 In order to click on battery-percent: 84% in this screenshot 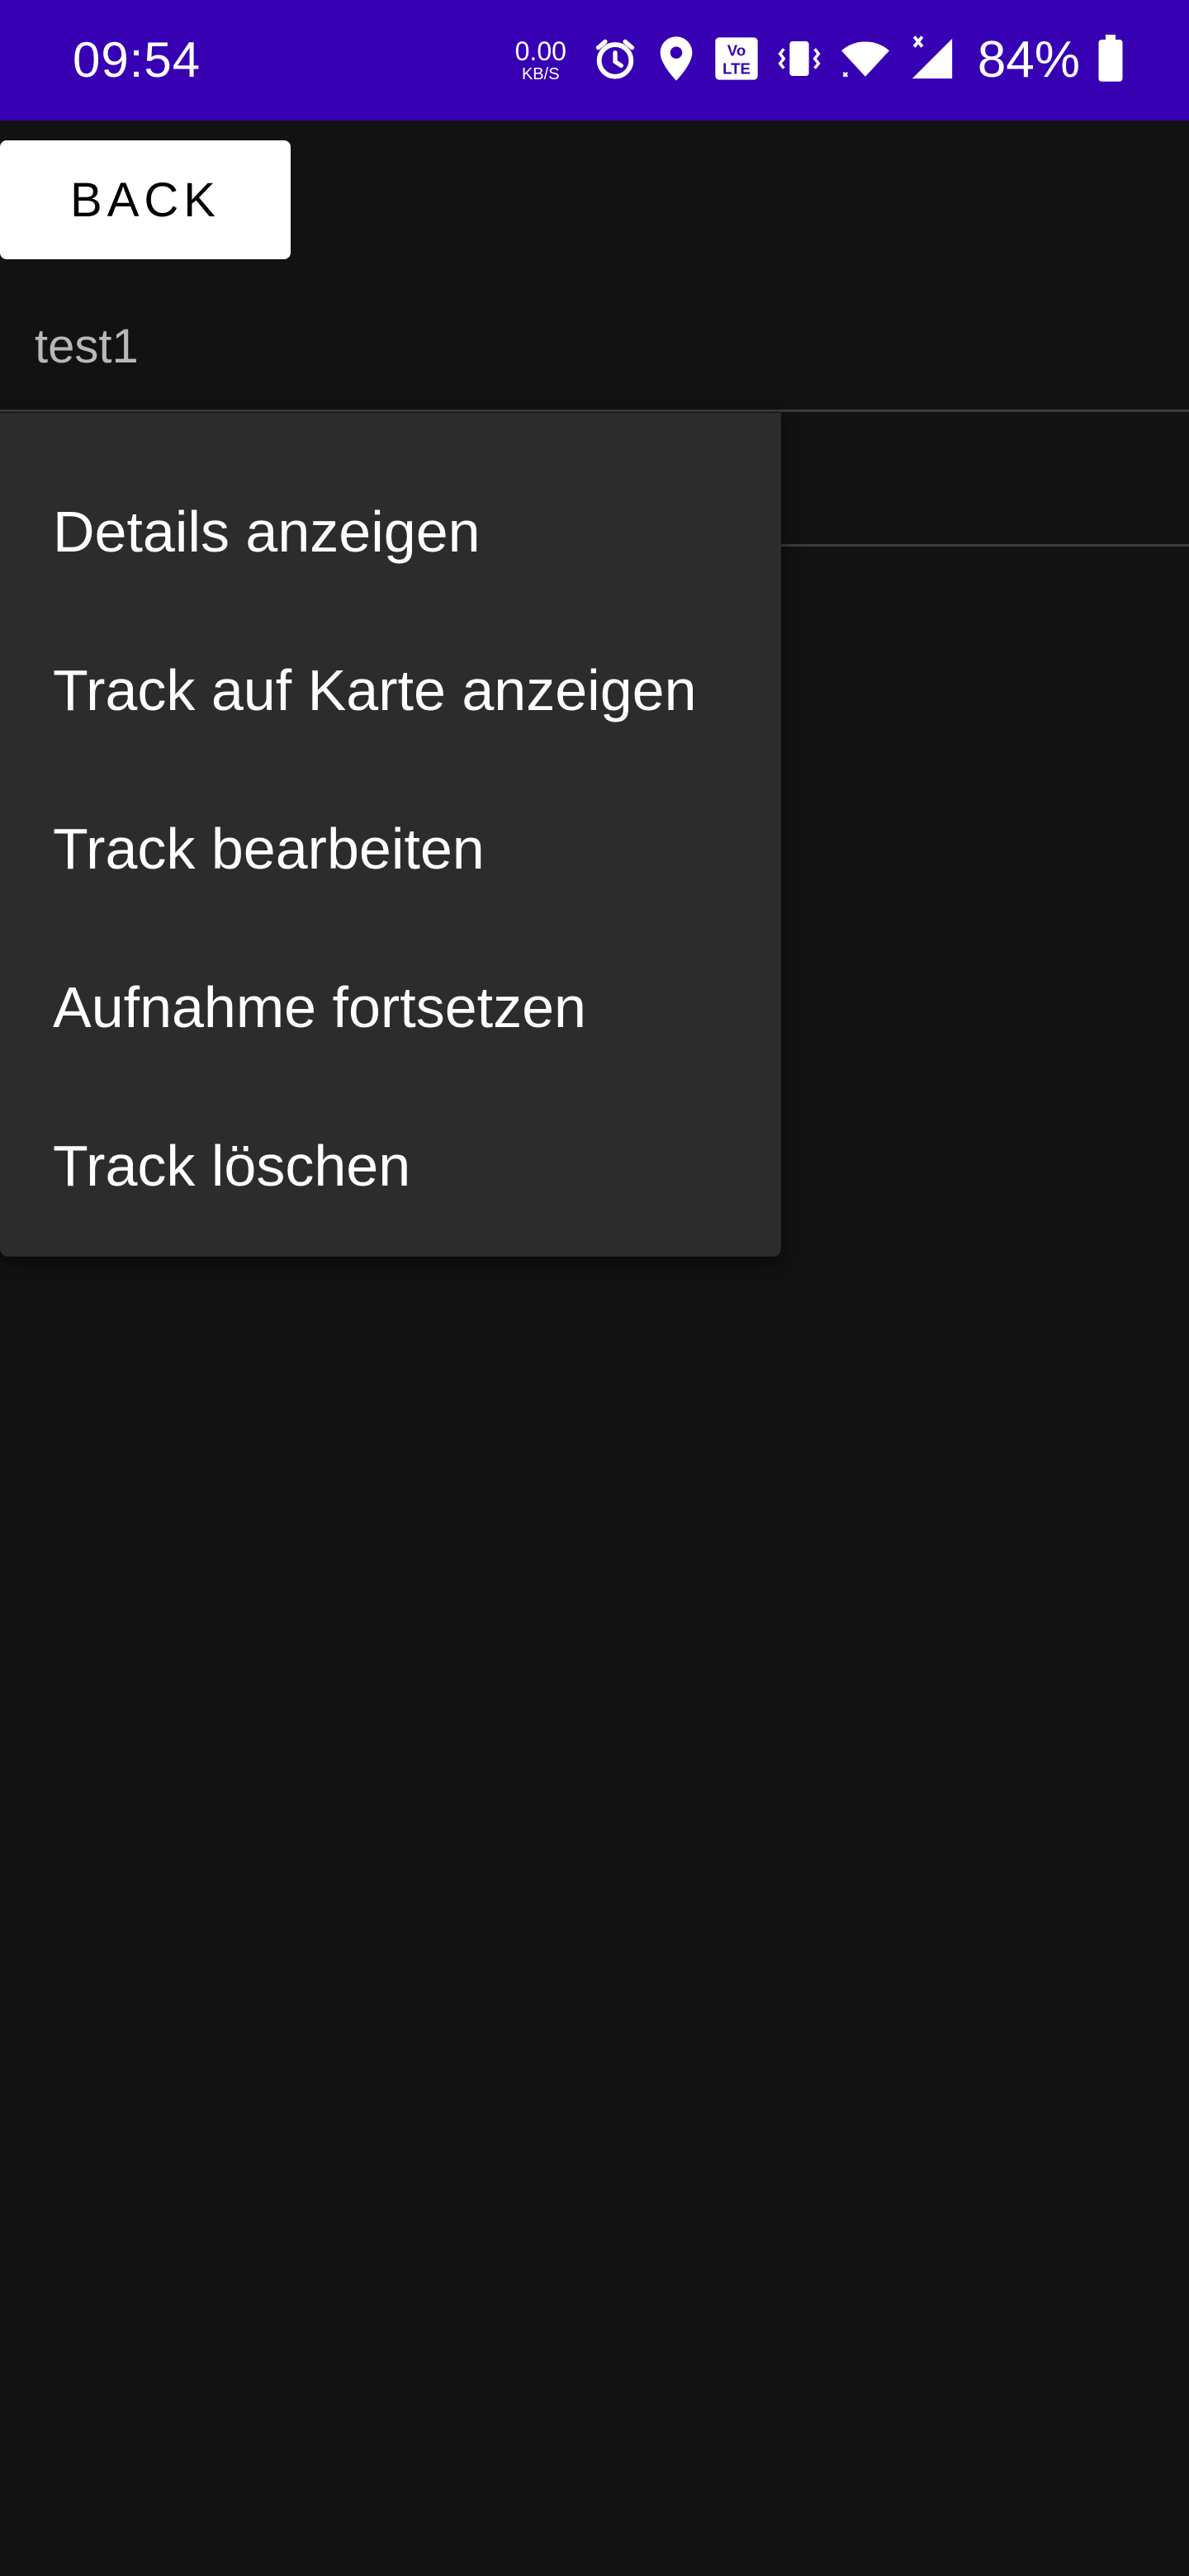, I will do `click(1028, 59)`.